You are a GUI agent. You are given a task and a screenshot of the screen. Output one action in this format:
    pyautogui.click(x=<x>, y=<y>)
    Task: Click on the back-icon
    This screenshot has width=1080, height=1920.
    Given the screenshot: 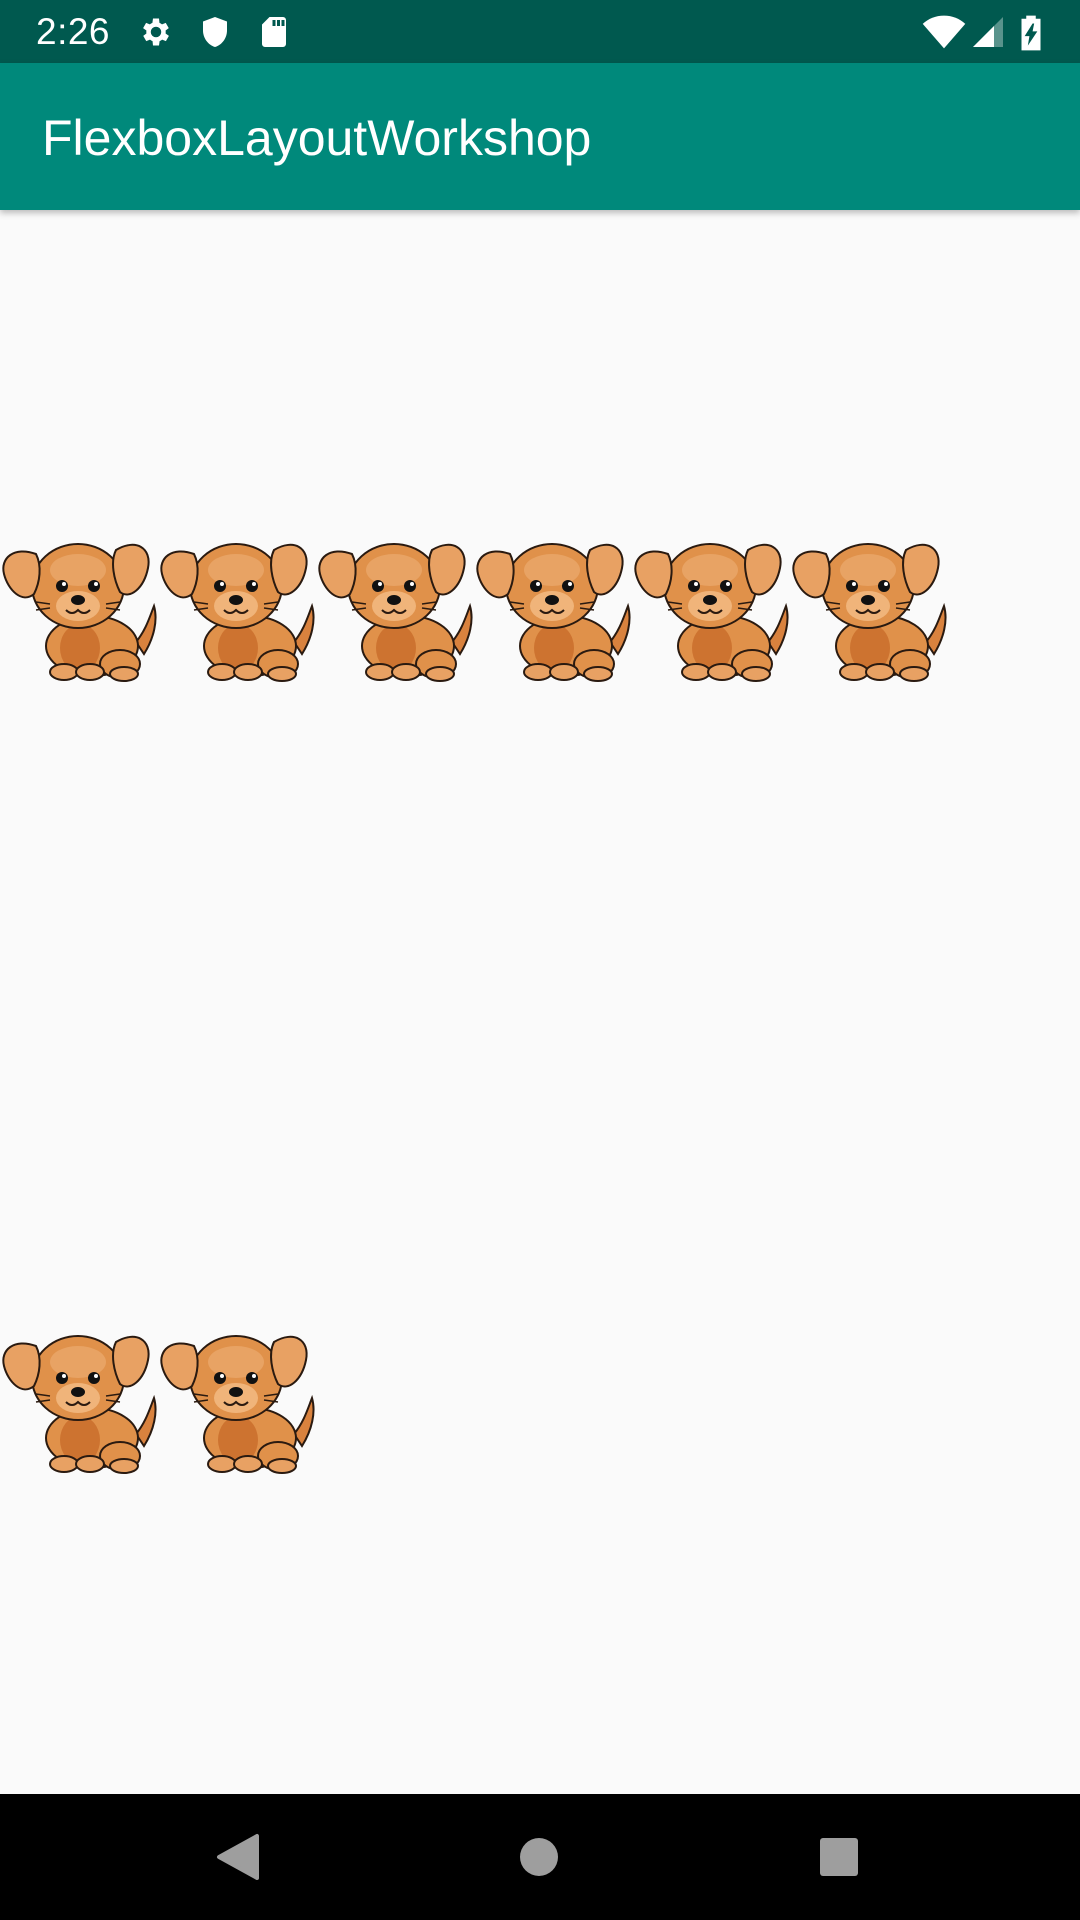 What is the action you would take?
    pyautogui.click(x=238, y=1857)
    